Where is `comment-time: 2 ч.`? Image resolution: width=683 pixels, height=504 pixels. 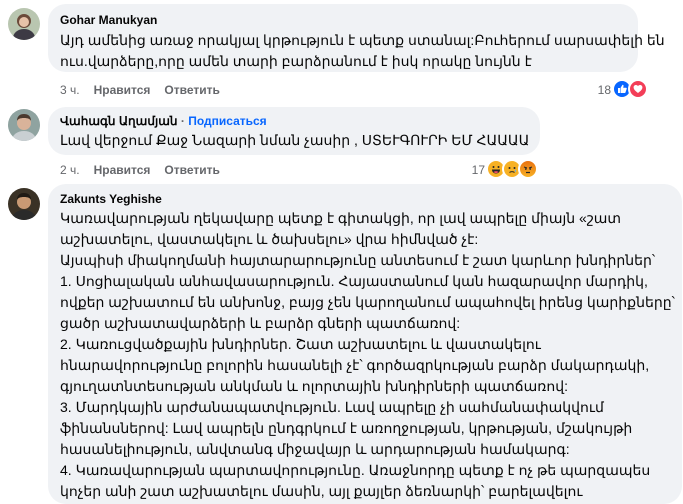 comment-time: 2 ч. is located at coordinates (70, 170).